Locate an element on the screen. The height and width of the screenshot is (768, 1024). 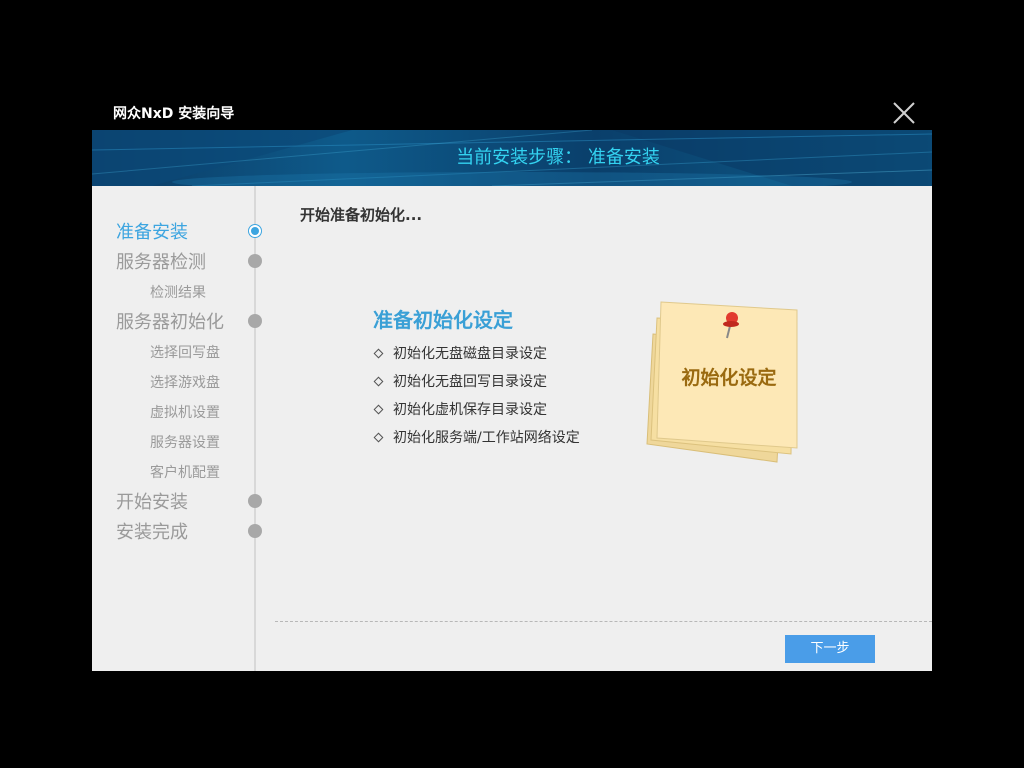
list-item: 初始化服务端/工作站网络设定 is located at coordinates (476, 442).